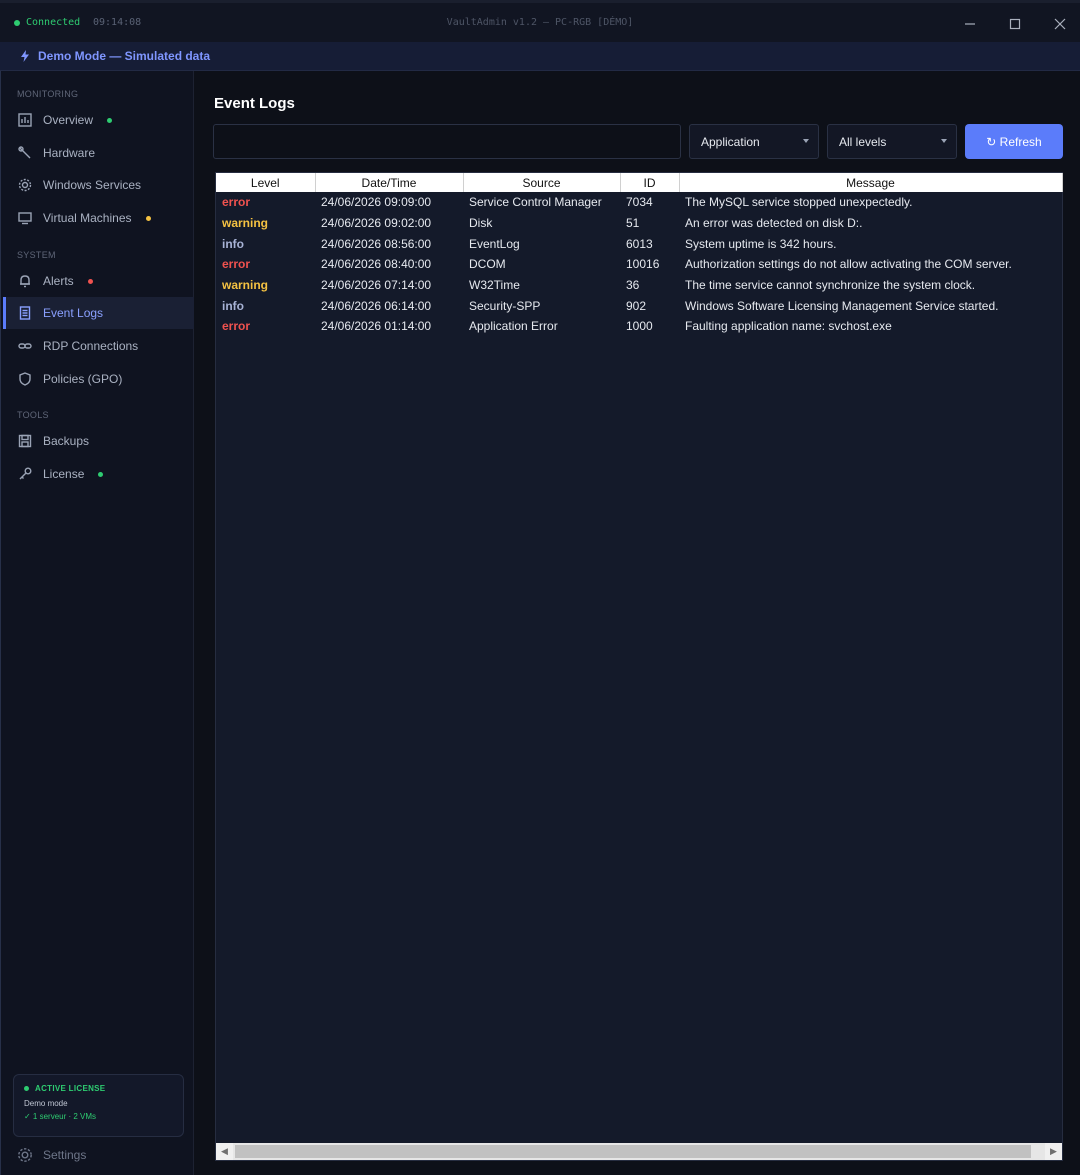 The width and height of the screenshot is (1080, 1175). I want to click on cell-id: 1000, so click(639, 326).